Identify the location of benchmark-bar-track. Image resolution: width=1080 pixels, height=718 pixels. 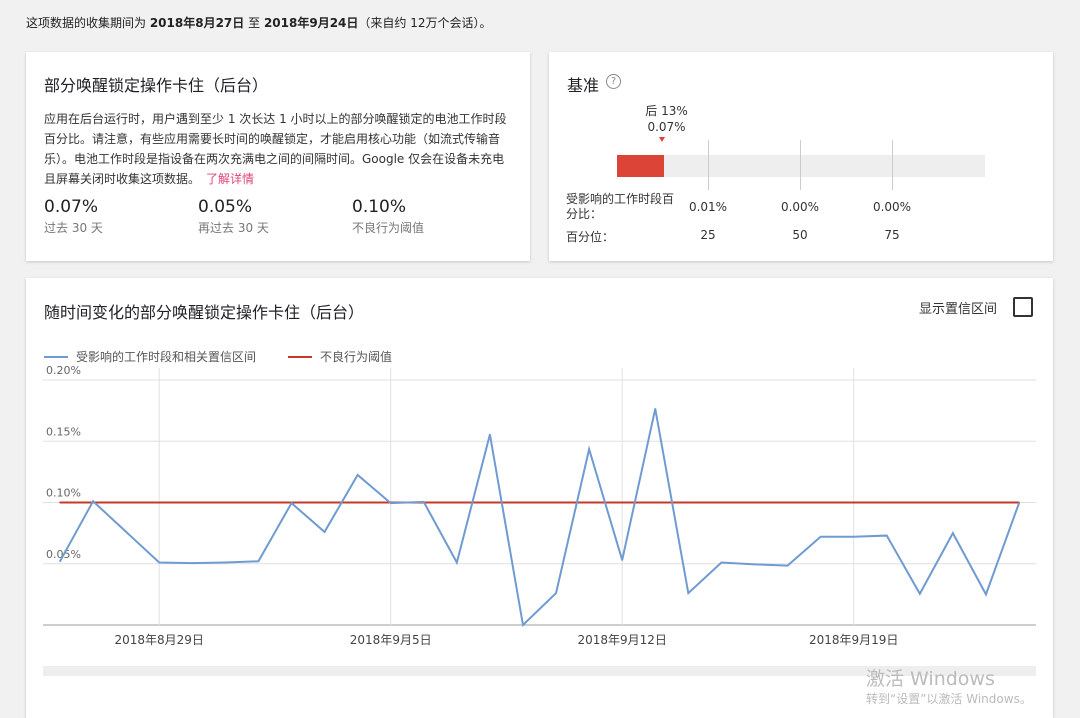
(801, 166).